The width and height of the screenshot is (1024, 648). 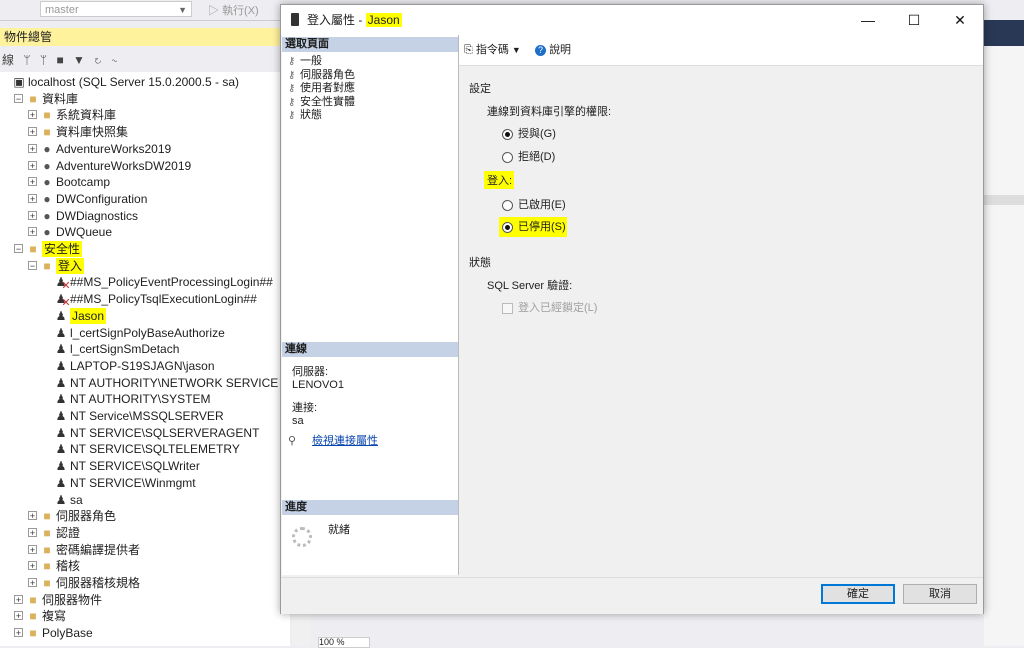 I want to click on tree-node: − ■ 資料庫, so click(x=145, y=99).